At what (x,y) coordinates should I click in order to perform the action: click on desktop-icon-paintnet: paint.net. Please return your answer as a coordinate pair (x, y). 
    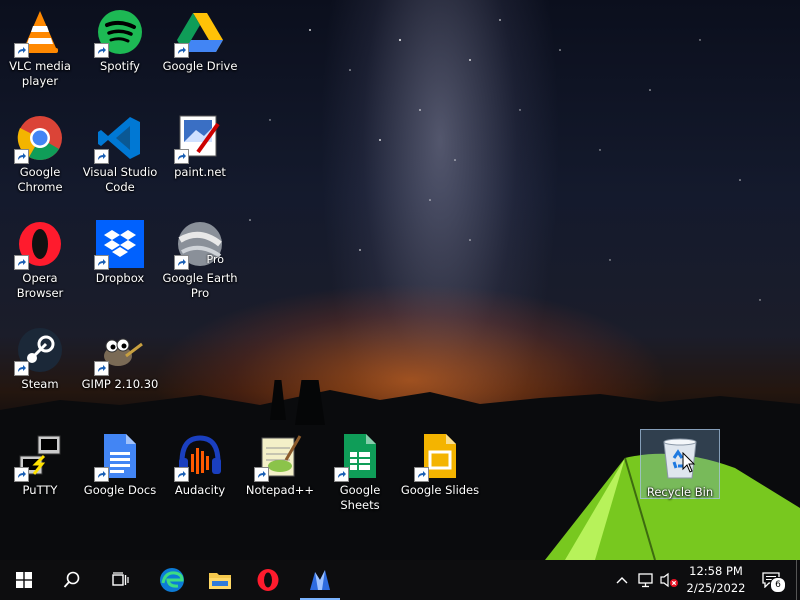
    Looking at the image, I should click on (200, 145).